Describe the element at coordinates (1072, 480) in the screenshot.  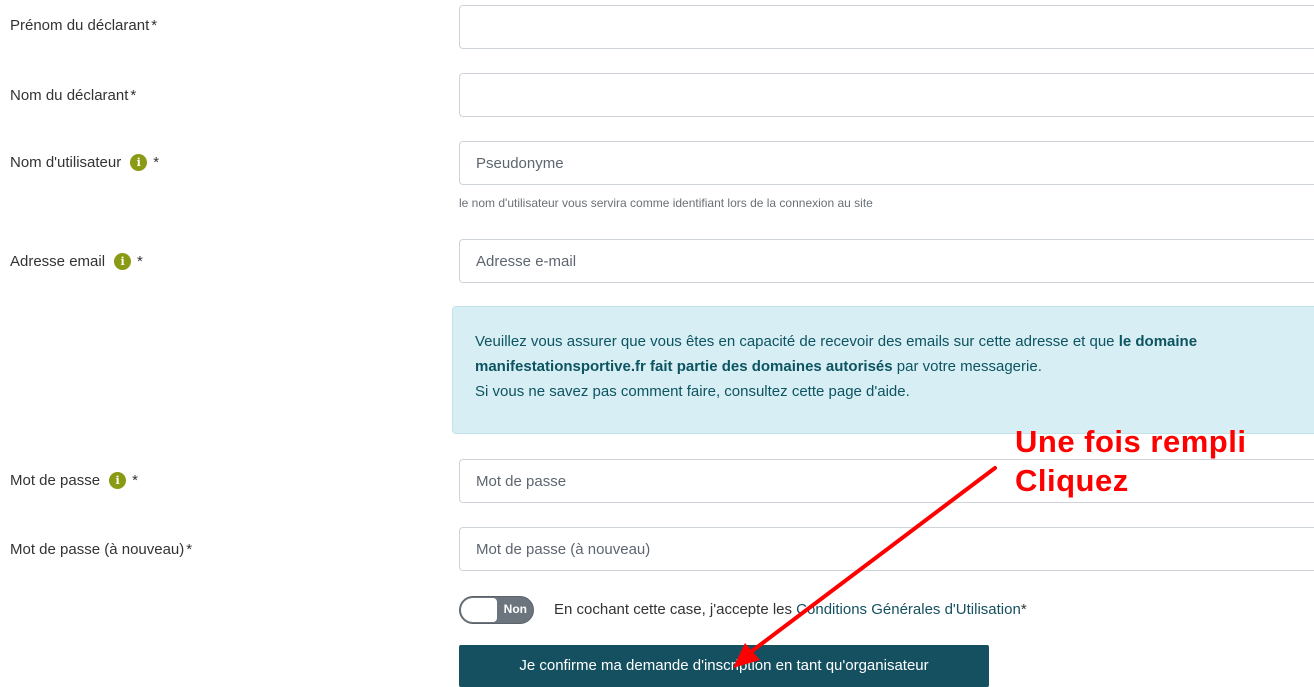
I see `annotation-line2: Cliquez` at that location.